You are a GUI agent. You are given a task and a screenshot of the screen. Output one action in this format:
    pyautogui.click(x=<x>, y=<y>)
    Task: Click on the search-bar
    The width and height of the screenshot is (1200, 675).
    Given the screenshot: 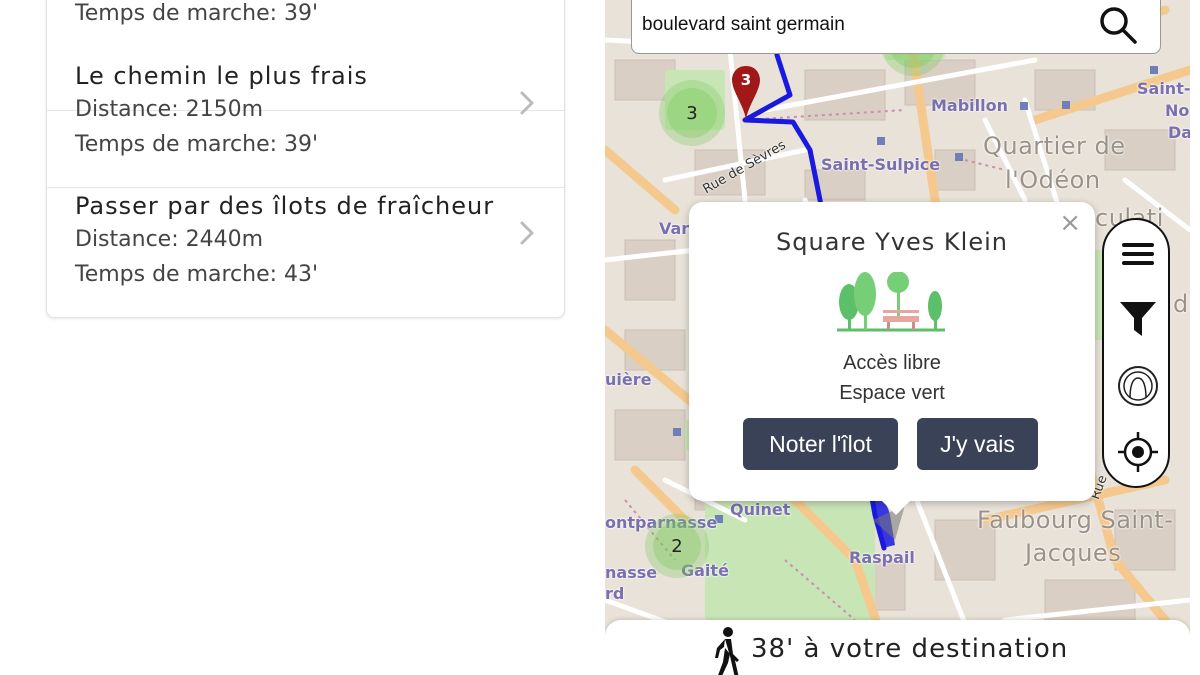 What is the action you would take?
    pyautogui.click(x=896, y=27)
    